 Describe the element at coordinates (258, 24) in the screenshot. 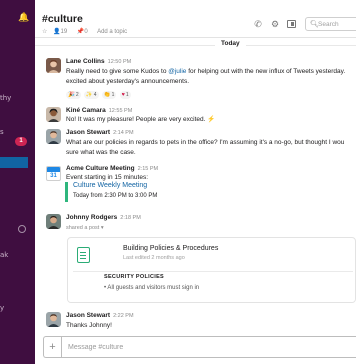

I see `phone-icon: ✆` at that location.